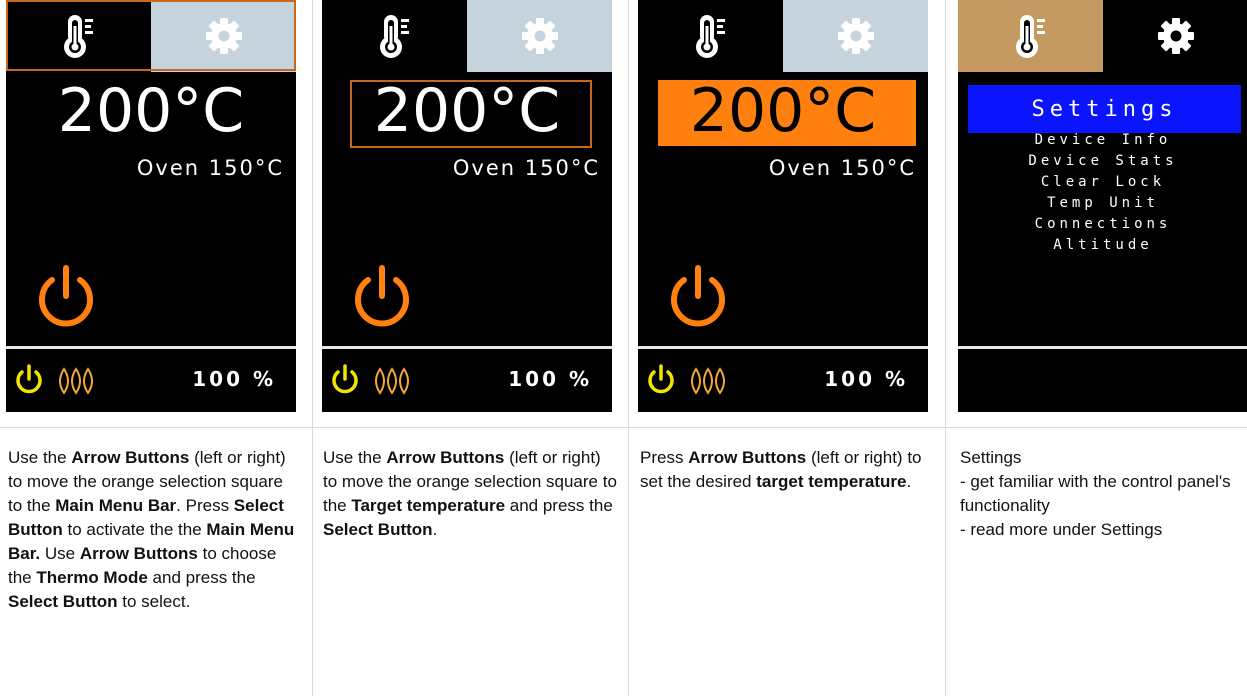 The height and width of the screenshot is (696, 1247). What do you see at coordinates (623, 427) in the screenshot?
I see `row-divider` at bounding box center [623, 427].